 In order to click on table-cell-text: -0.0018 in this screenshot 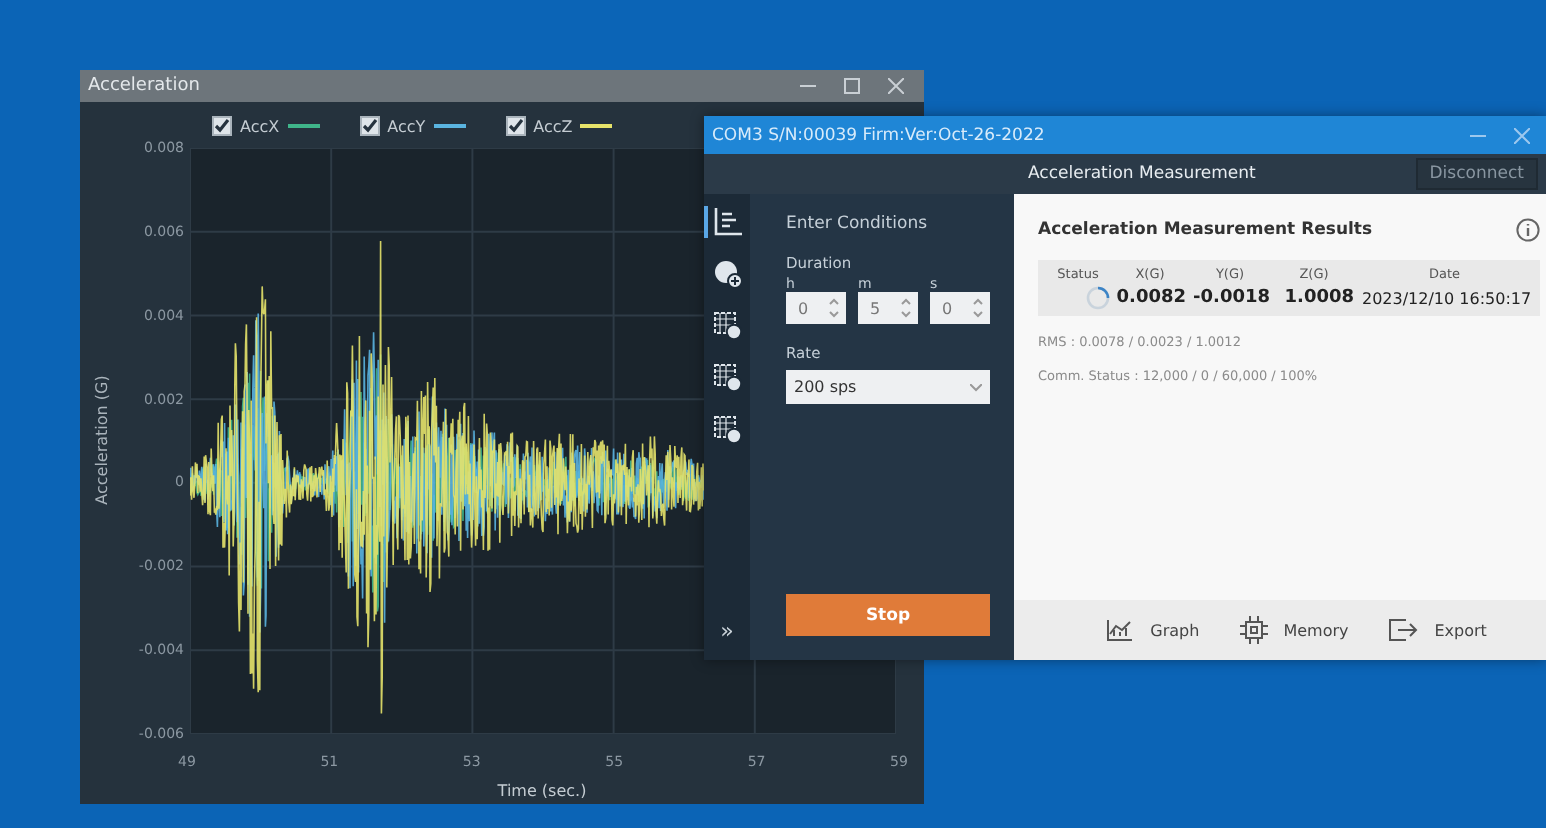, I will do `click(1230, 298)`.